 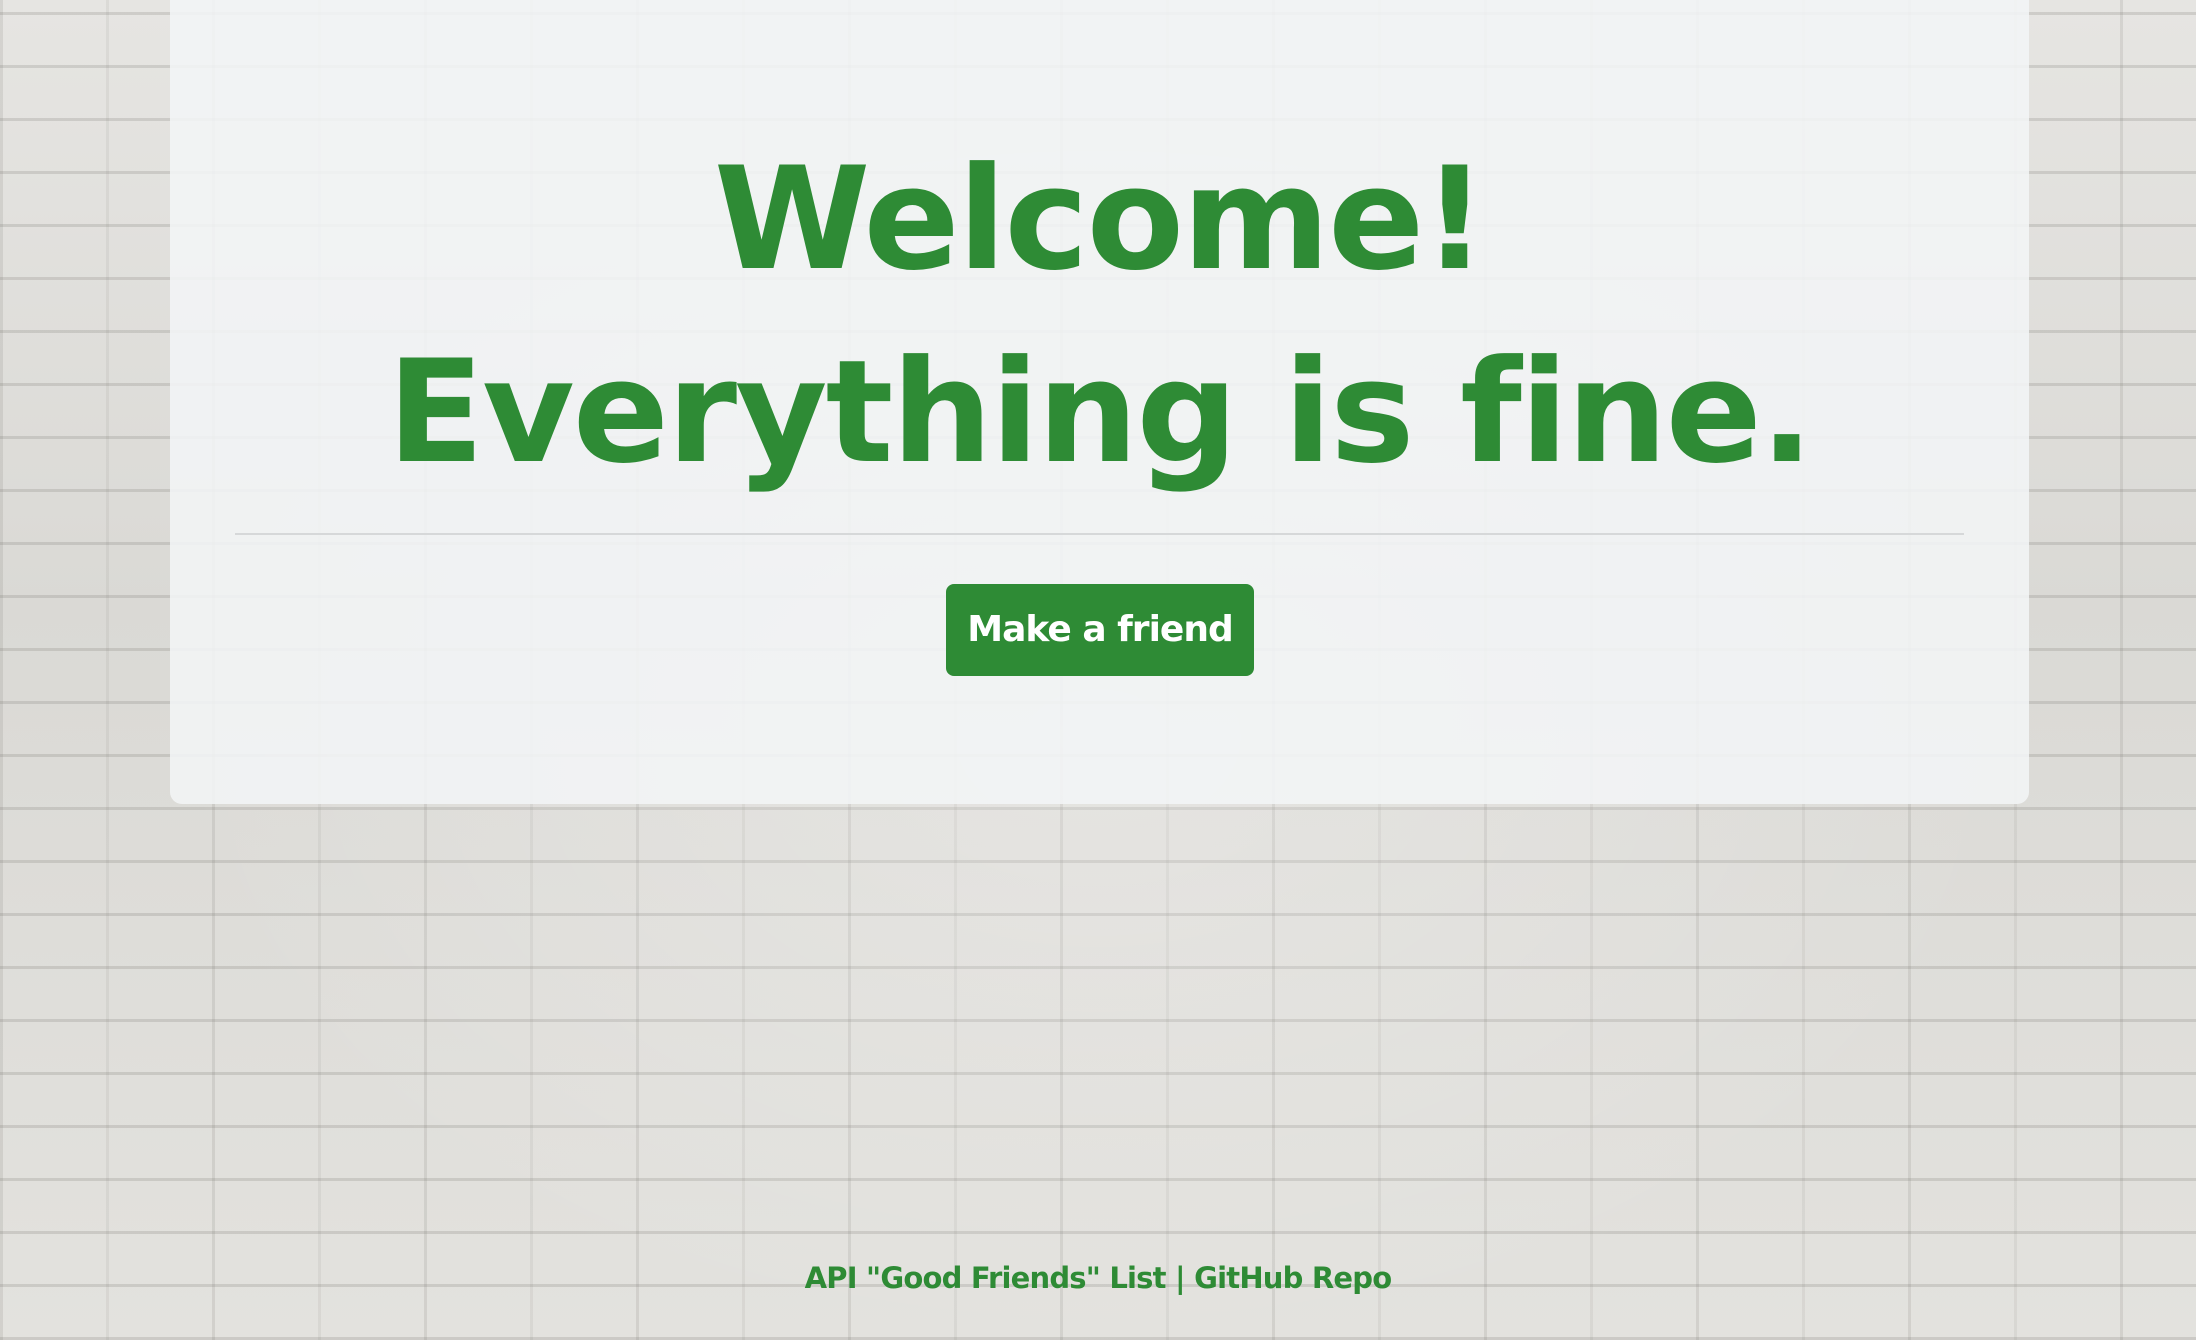 I want to click on status-heading: Everything is fine., so click(x=1100, y=412).